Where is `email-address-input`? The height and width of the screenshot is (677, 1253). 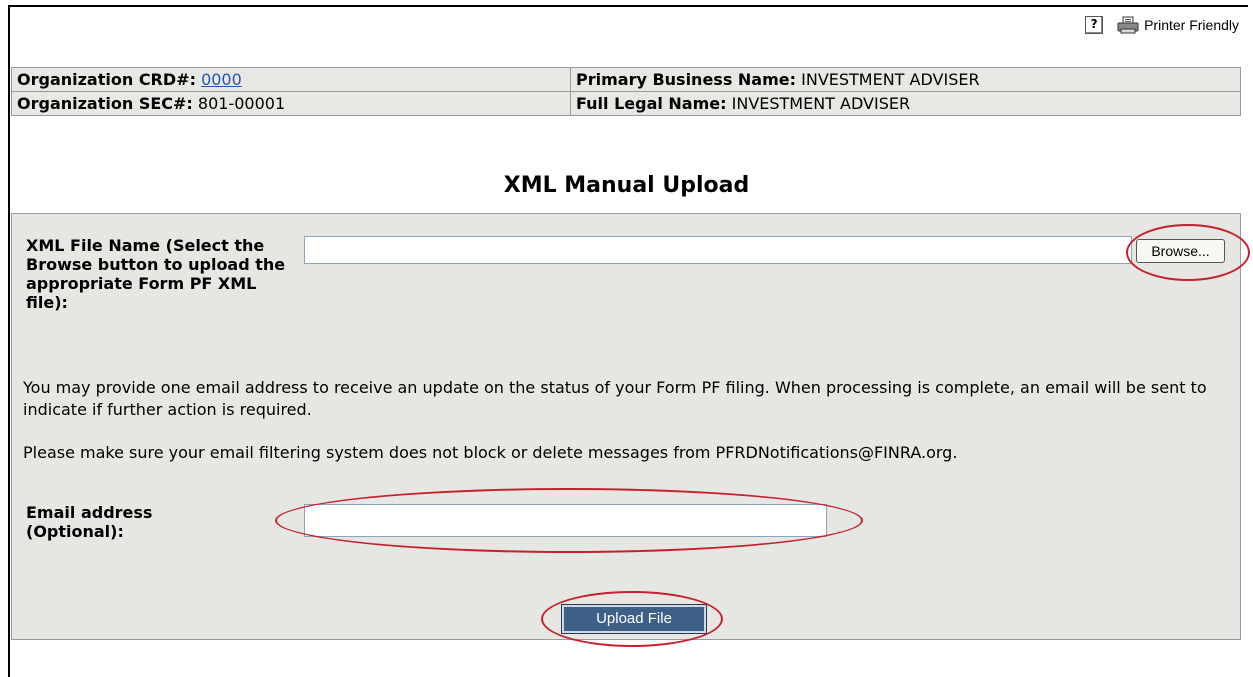
email-address-input is located at coordinates (565, 520).